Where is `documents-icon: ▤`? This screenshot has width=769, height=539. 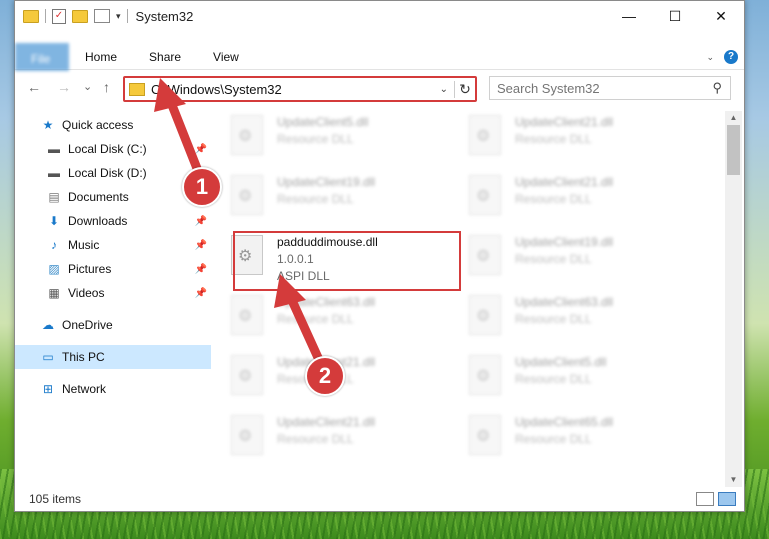
documents-icon: ▤ is located at coordinates (54, 197).